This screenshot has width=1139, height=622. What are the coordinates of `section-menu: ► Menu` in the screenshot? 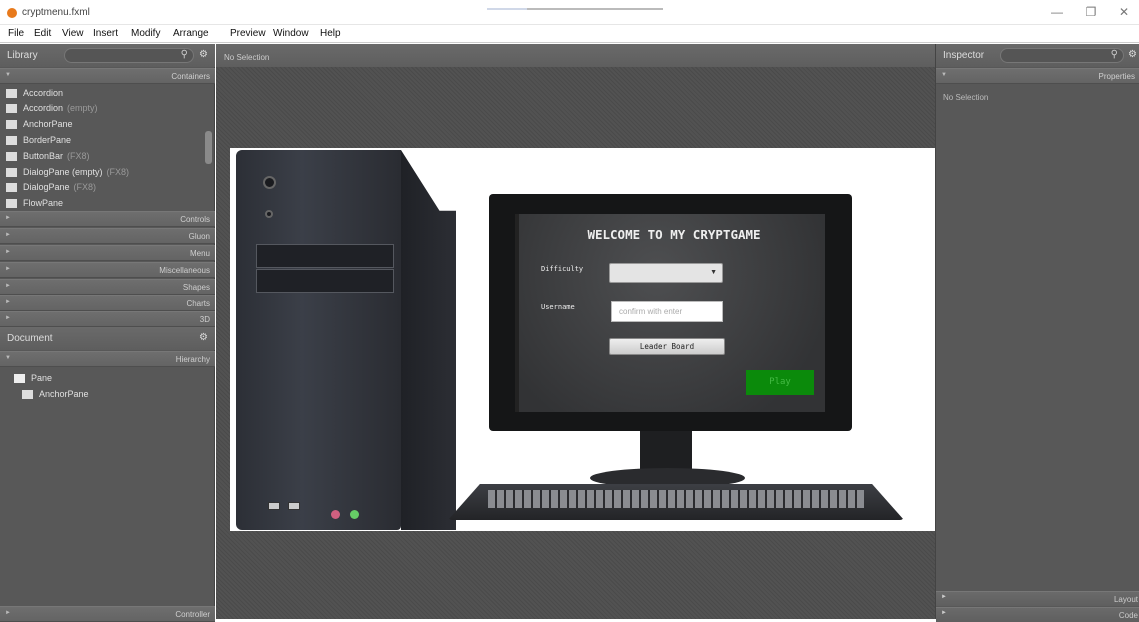 It's located at (107, 253).